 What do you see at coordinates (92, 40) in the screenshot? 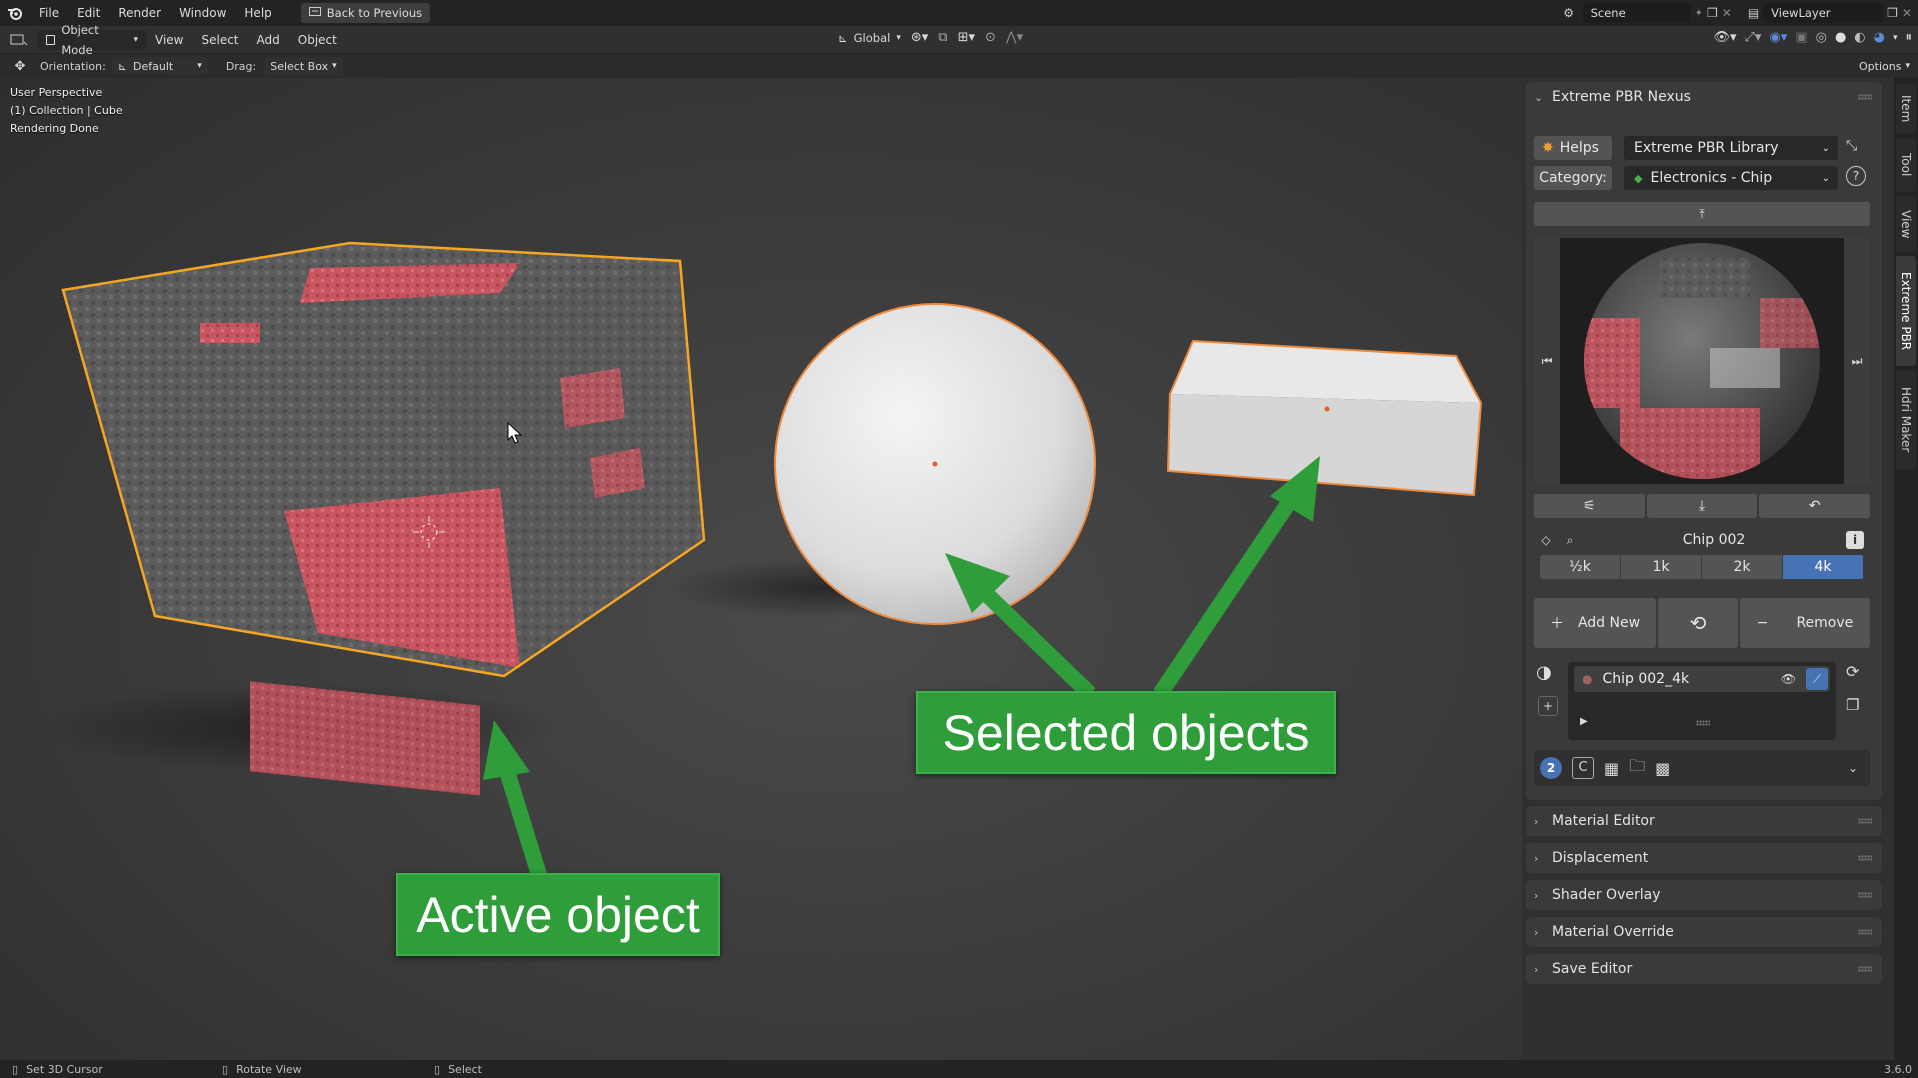
I see `mode-dropdown: Object Mode ▾` at bounding box center [92, 40].